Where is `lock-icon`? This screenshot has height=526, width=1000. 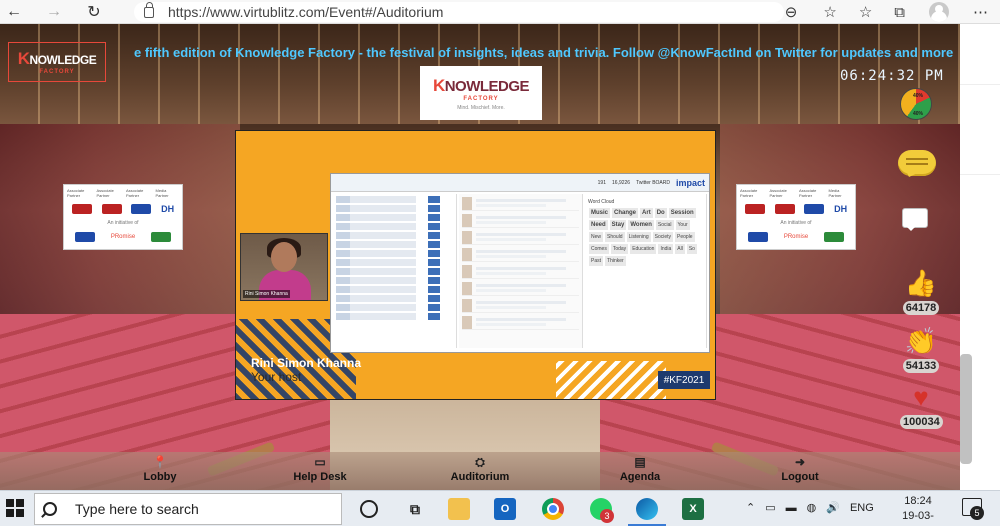
lock-icon is located at coordinates (149, 9).